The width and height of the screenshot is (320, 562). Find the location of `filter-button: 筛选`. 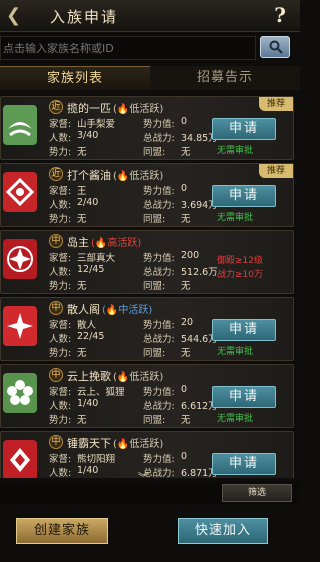

filter-button: 筛选 is located at coordinates (257, 493).